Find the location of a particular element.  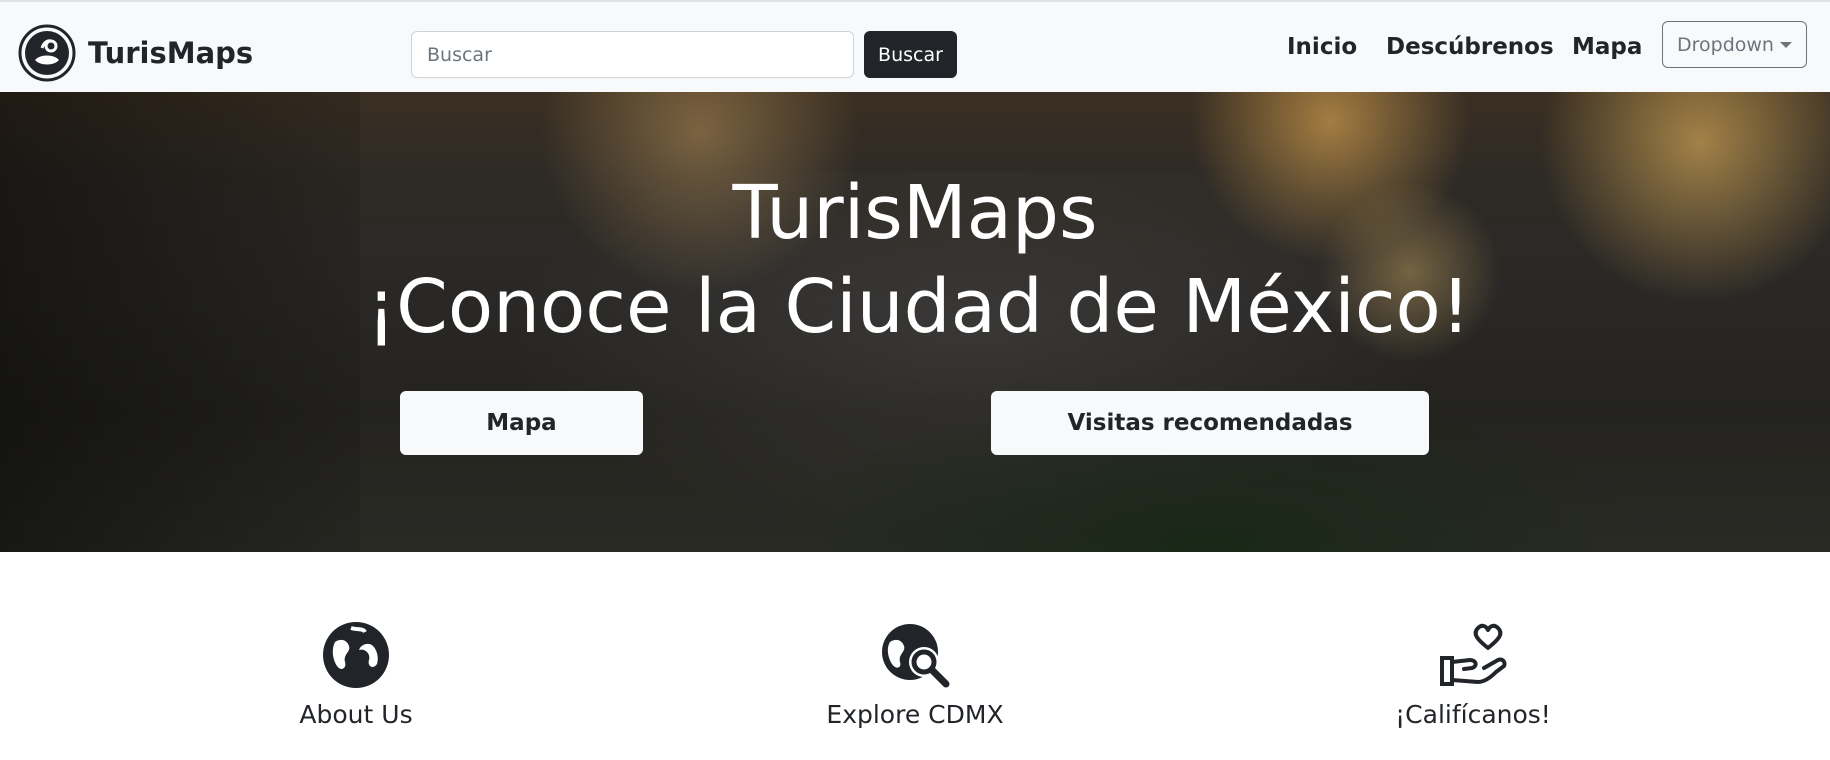

hero-recommended-visits-button: Visitas recomendadas is located at coordinates (1210, 423).